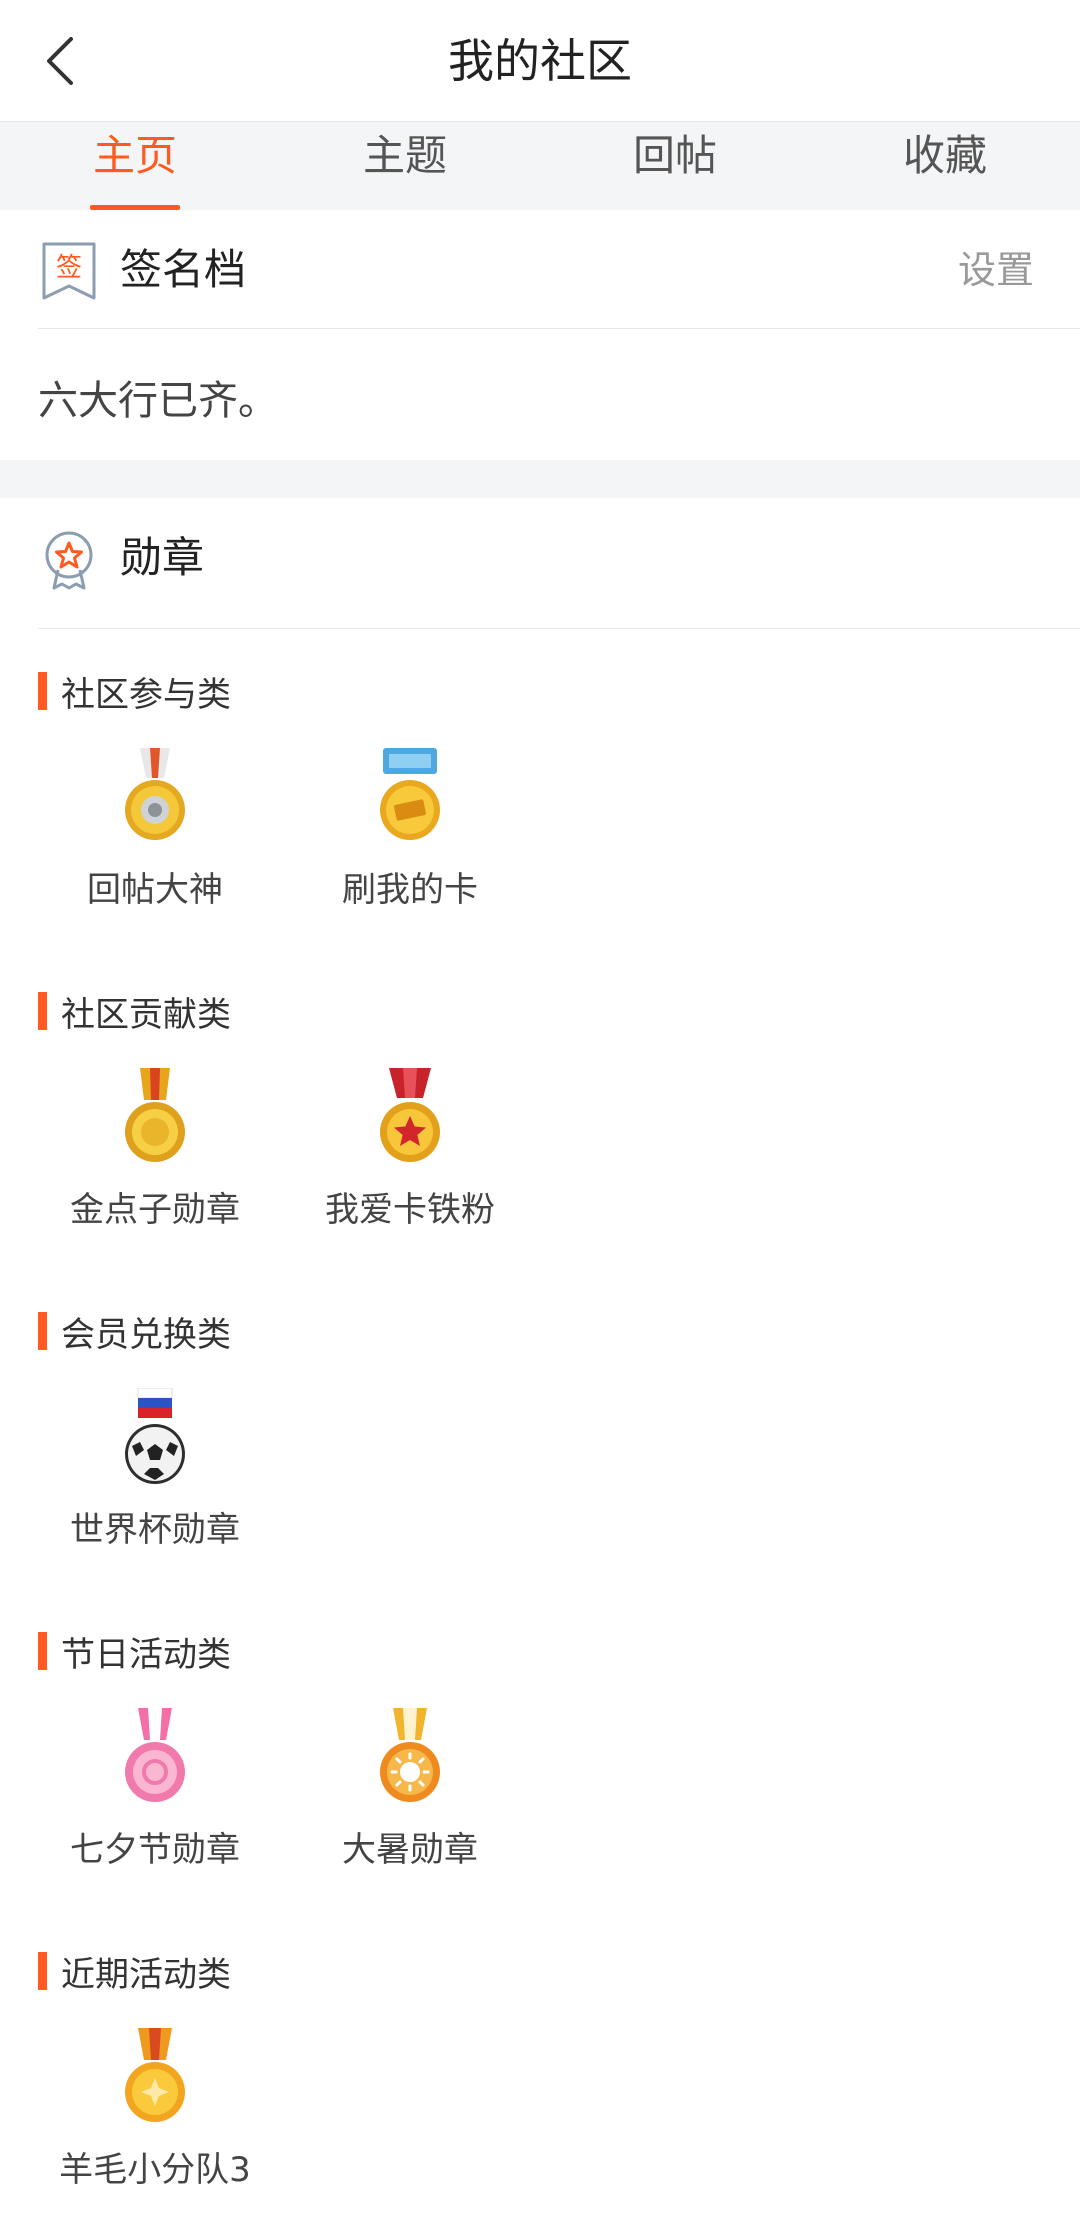  What do you see at coordinates (155, 890) in the screenshot?
I see `medal-name: 回帖大神` at bounding box center [155, 890].